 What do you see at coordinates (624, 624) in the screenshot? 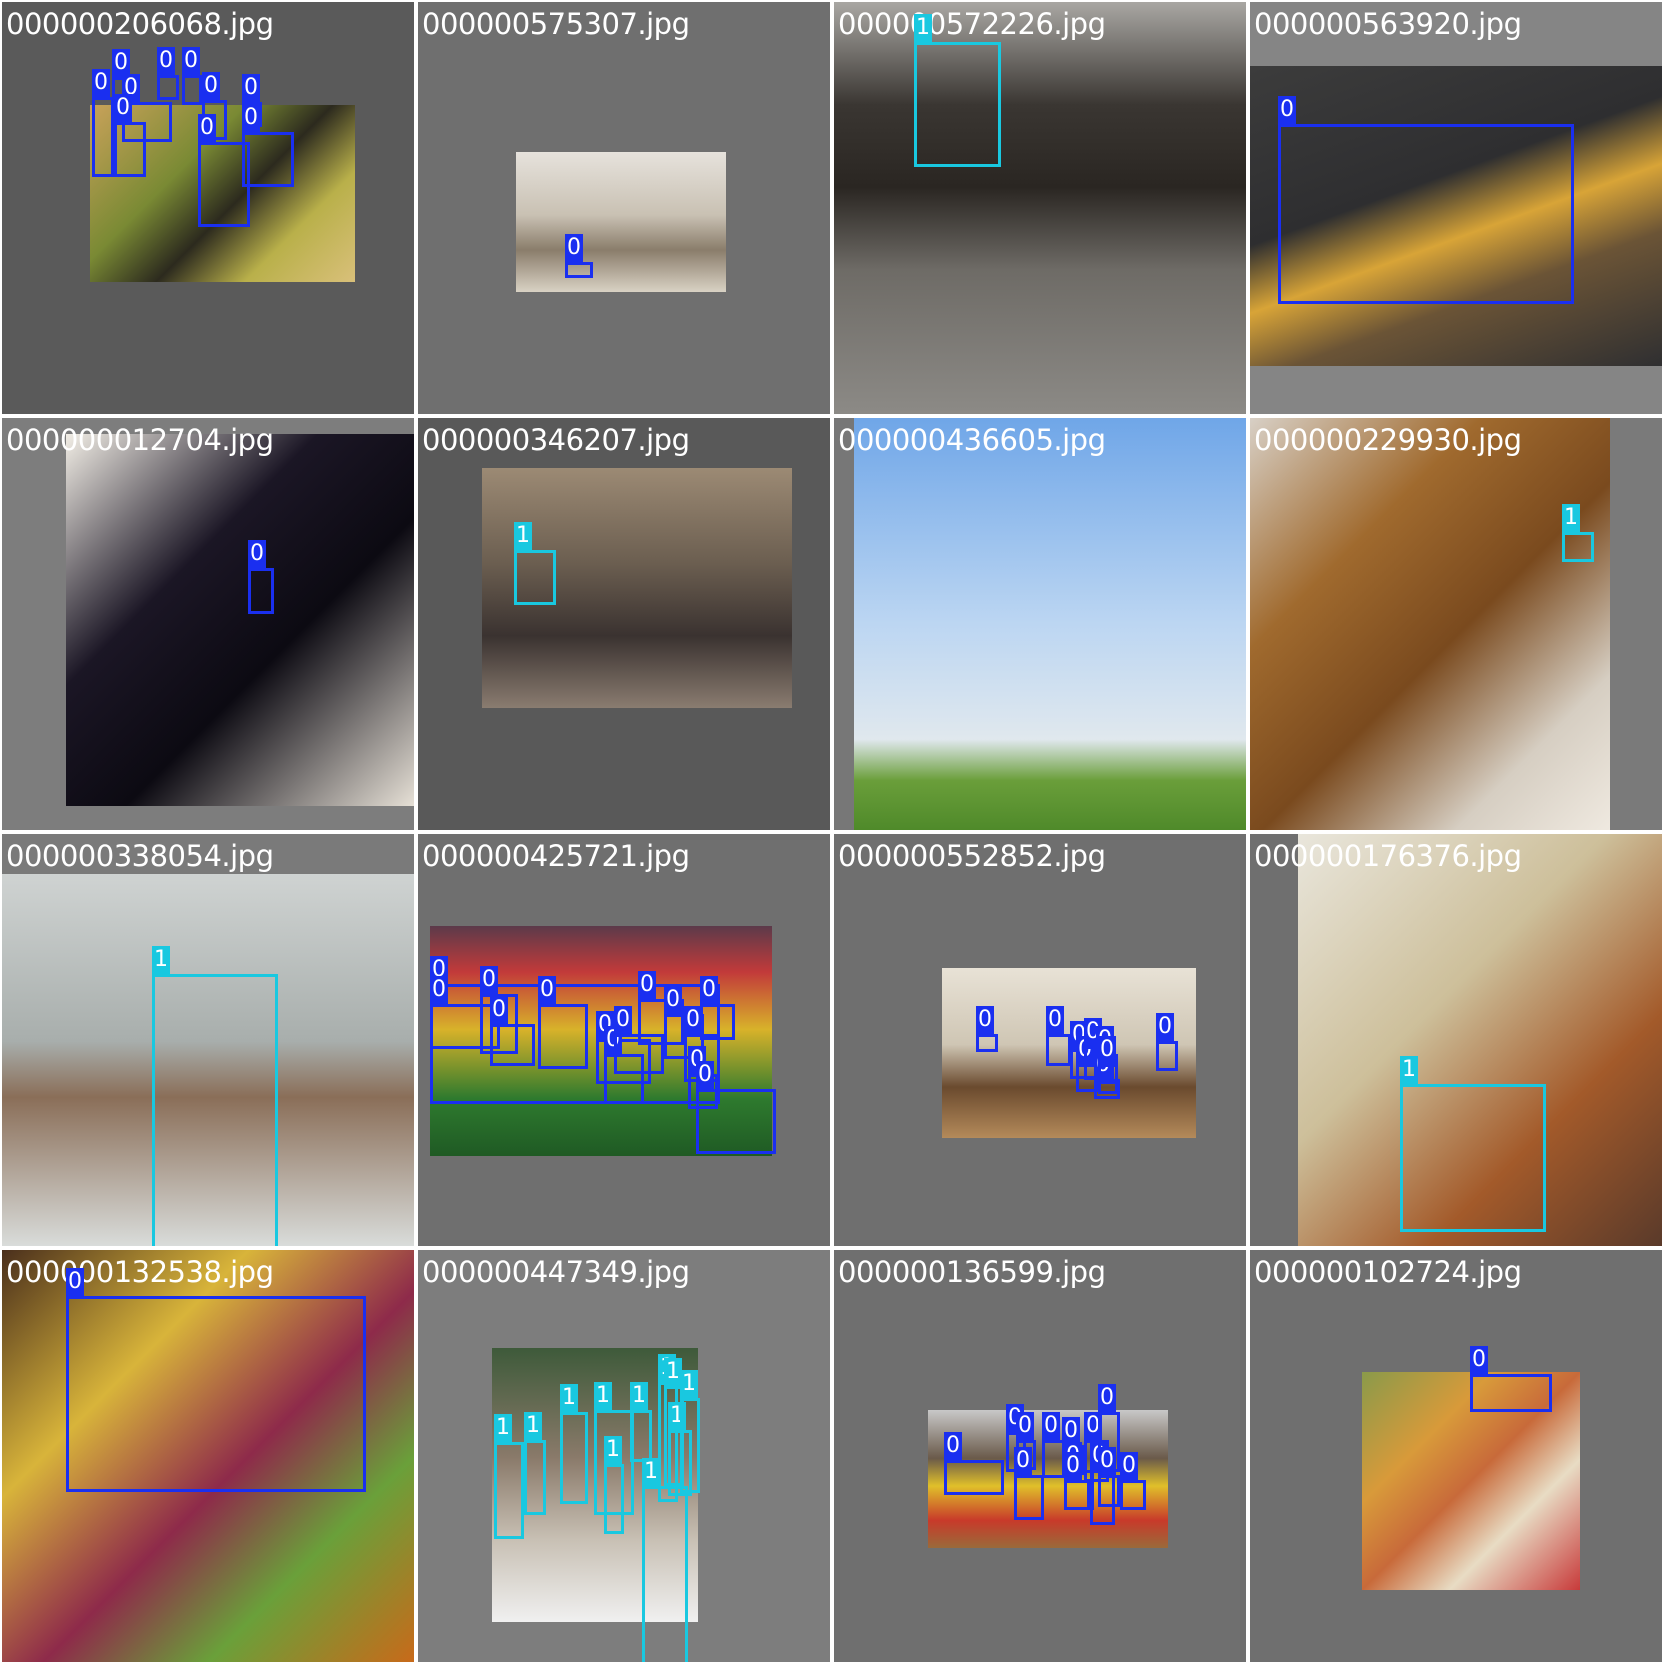
I see `mosaic-tile: 000000346207.jpg 1` at bounding box center [624, 624].